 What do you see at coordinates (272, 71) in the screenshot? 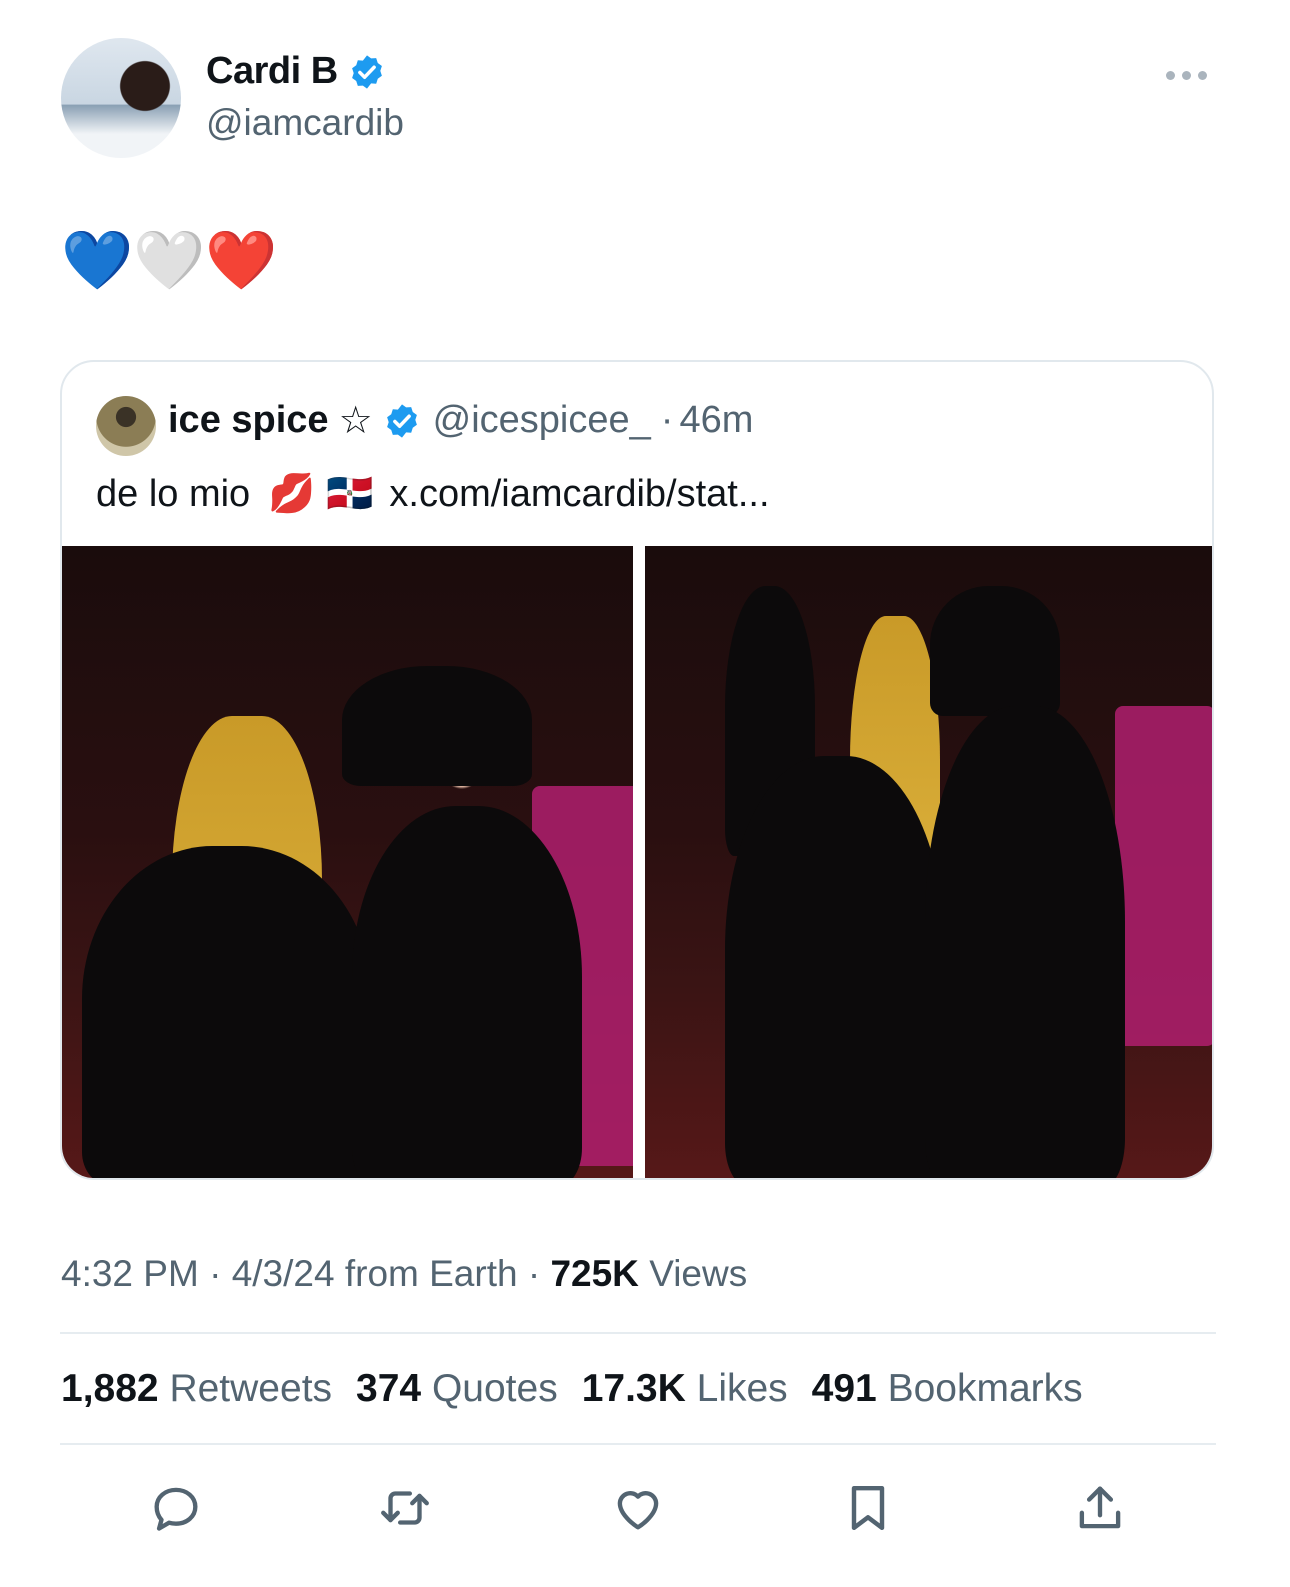
I see `author-name: Cardi B` at bounding box center [272, 71].